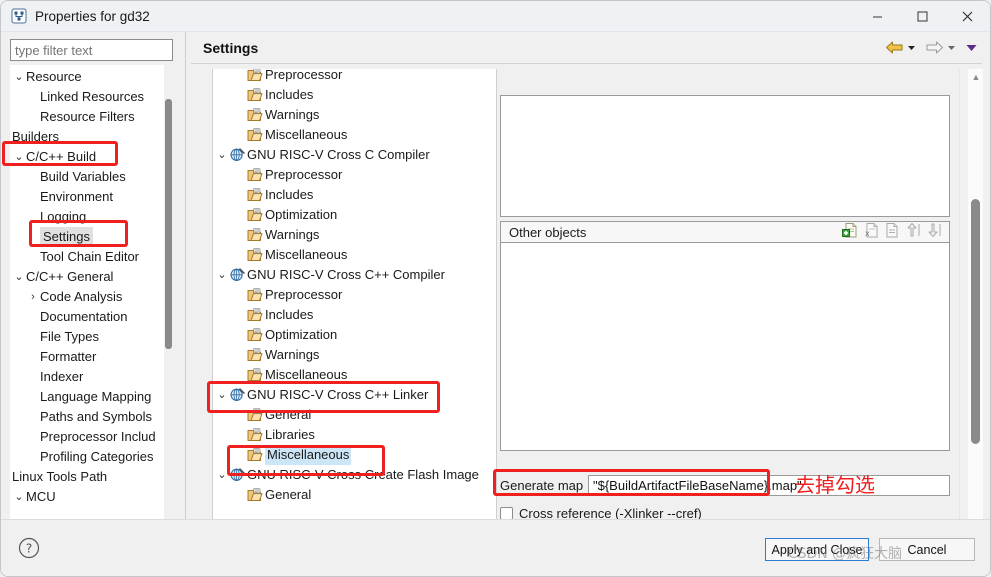 Image resolution: width=991 pixels, height=577 pixels. Describe the element at coordinates (91, 277) in the screenshot. I see `sidebar-item-c-c-general: ⌄ C/C++ General` at that location.